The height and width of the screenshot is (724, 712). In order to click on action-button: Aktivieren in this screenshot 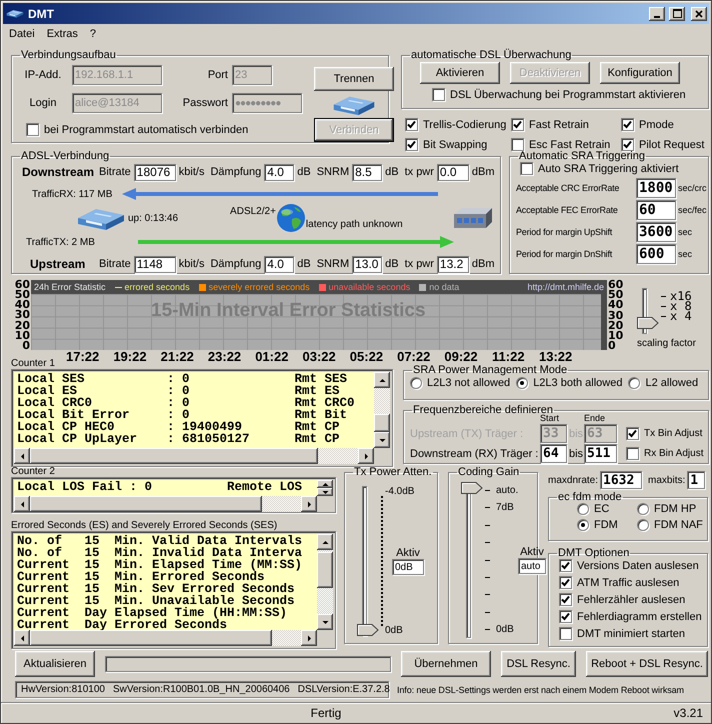, I will do `click(460, 73)`.